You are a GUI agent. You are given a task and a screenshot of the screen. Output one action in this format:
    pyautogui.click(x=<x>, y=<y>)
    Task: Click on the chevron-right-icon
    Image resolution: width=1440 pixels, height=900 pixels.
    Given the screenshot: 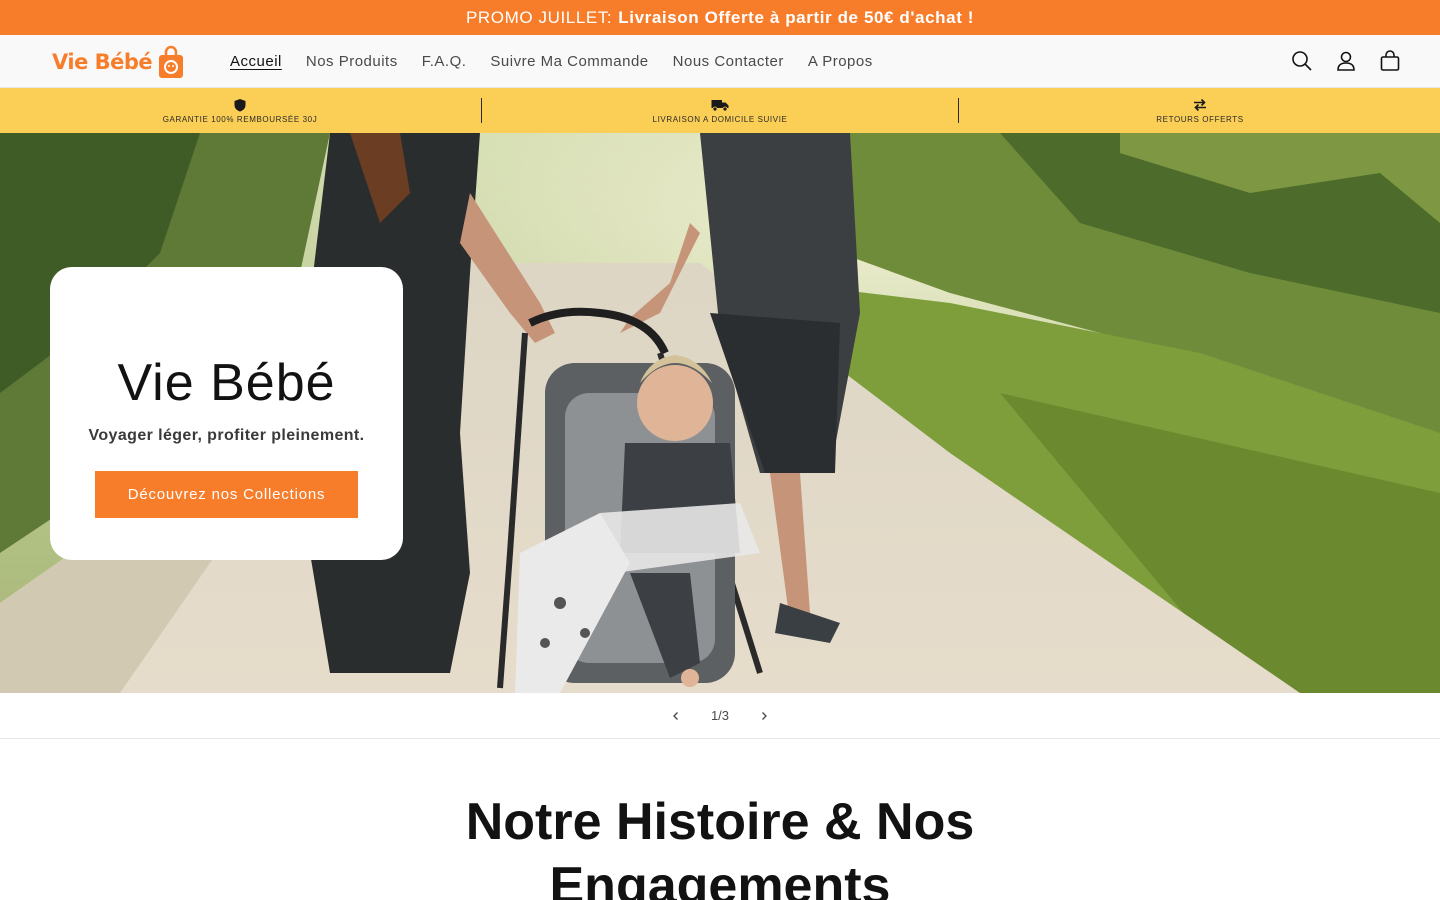 What is the action you would take?
    pyautogui.click(x=764, y=716)
    